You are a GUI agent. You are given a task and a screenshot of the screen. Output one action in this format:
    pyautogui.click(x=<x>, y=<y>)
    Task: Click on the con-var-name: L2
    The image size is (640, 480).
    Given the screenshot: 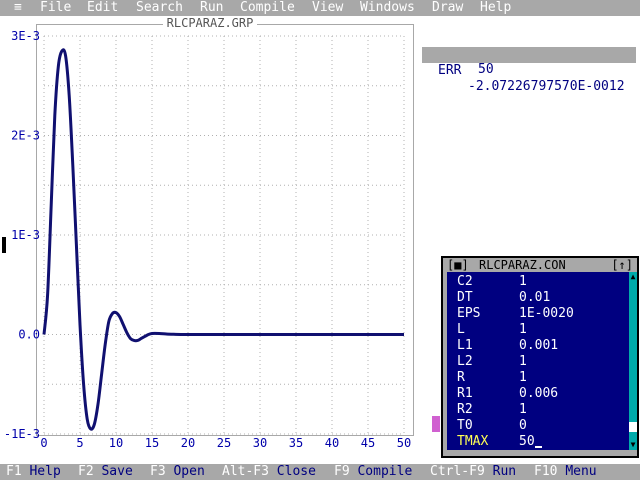 What is the action you would take?
    pyautogui.click(x=465, y=361)
    